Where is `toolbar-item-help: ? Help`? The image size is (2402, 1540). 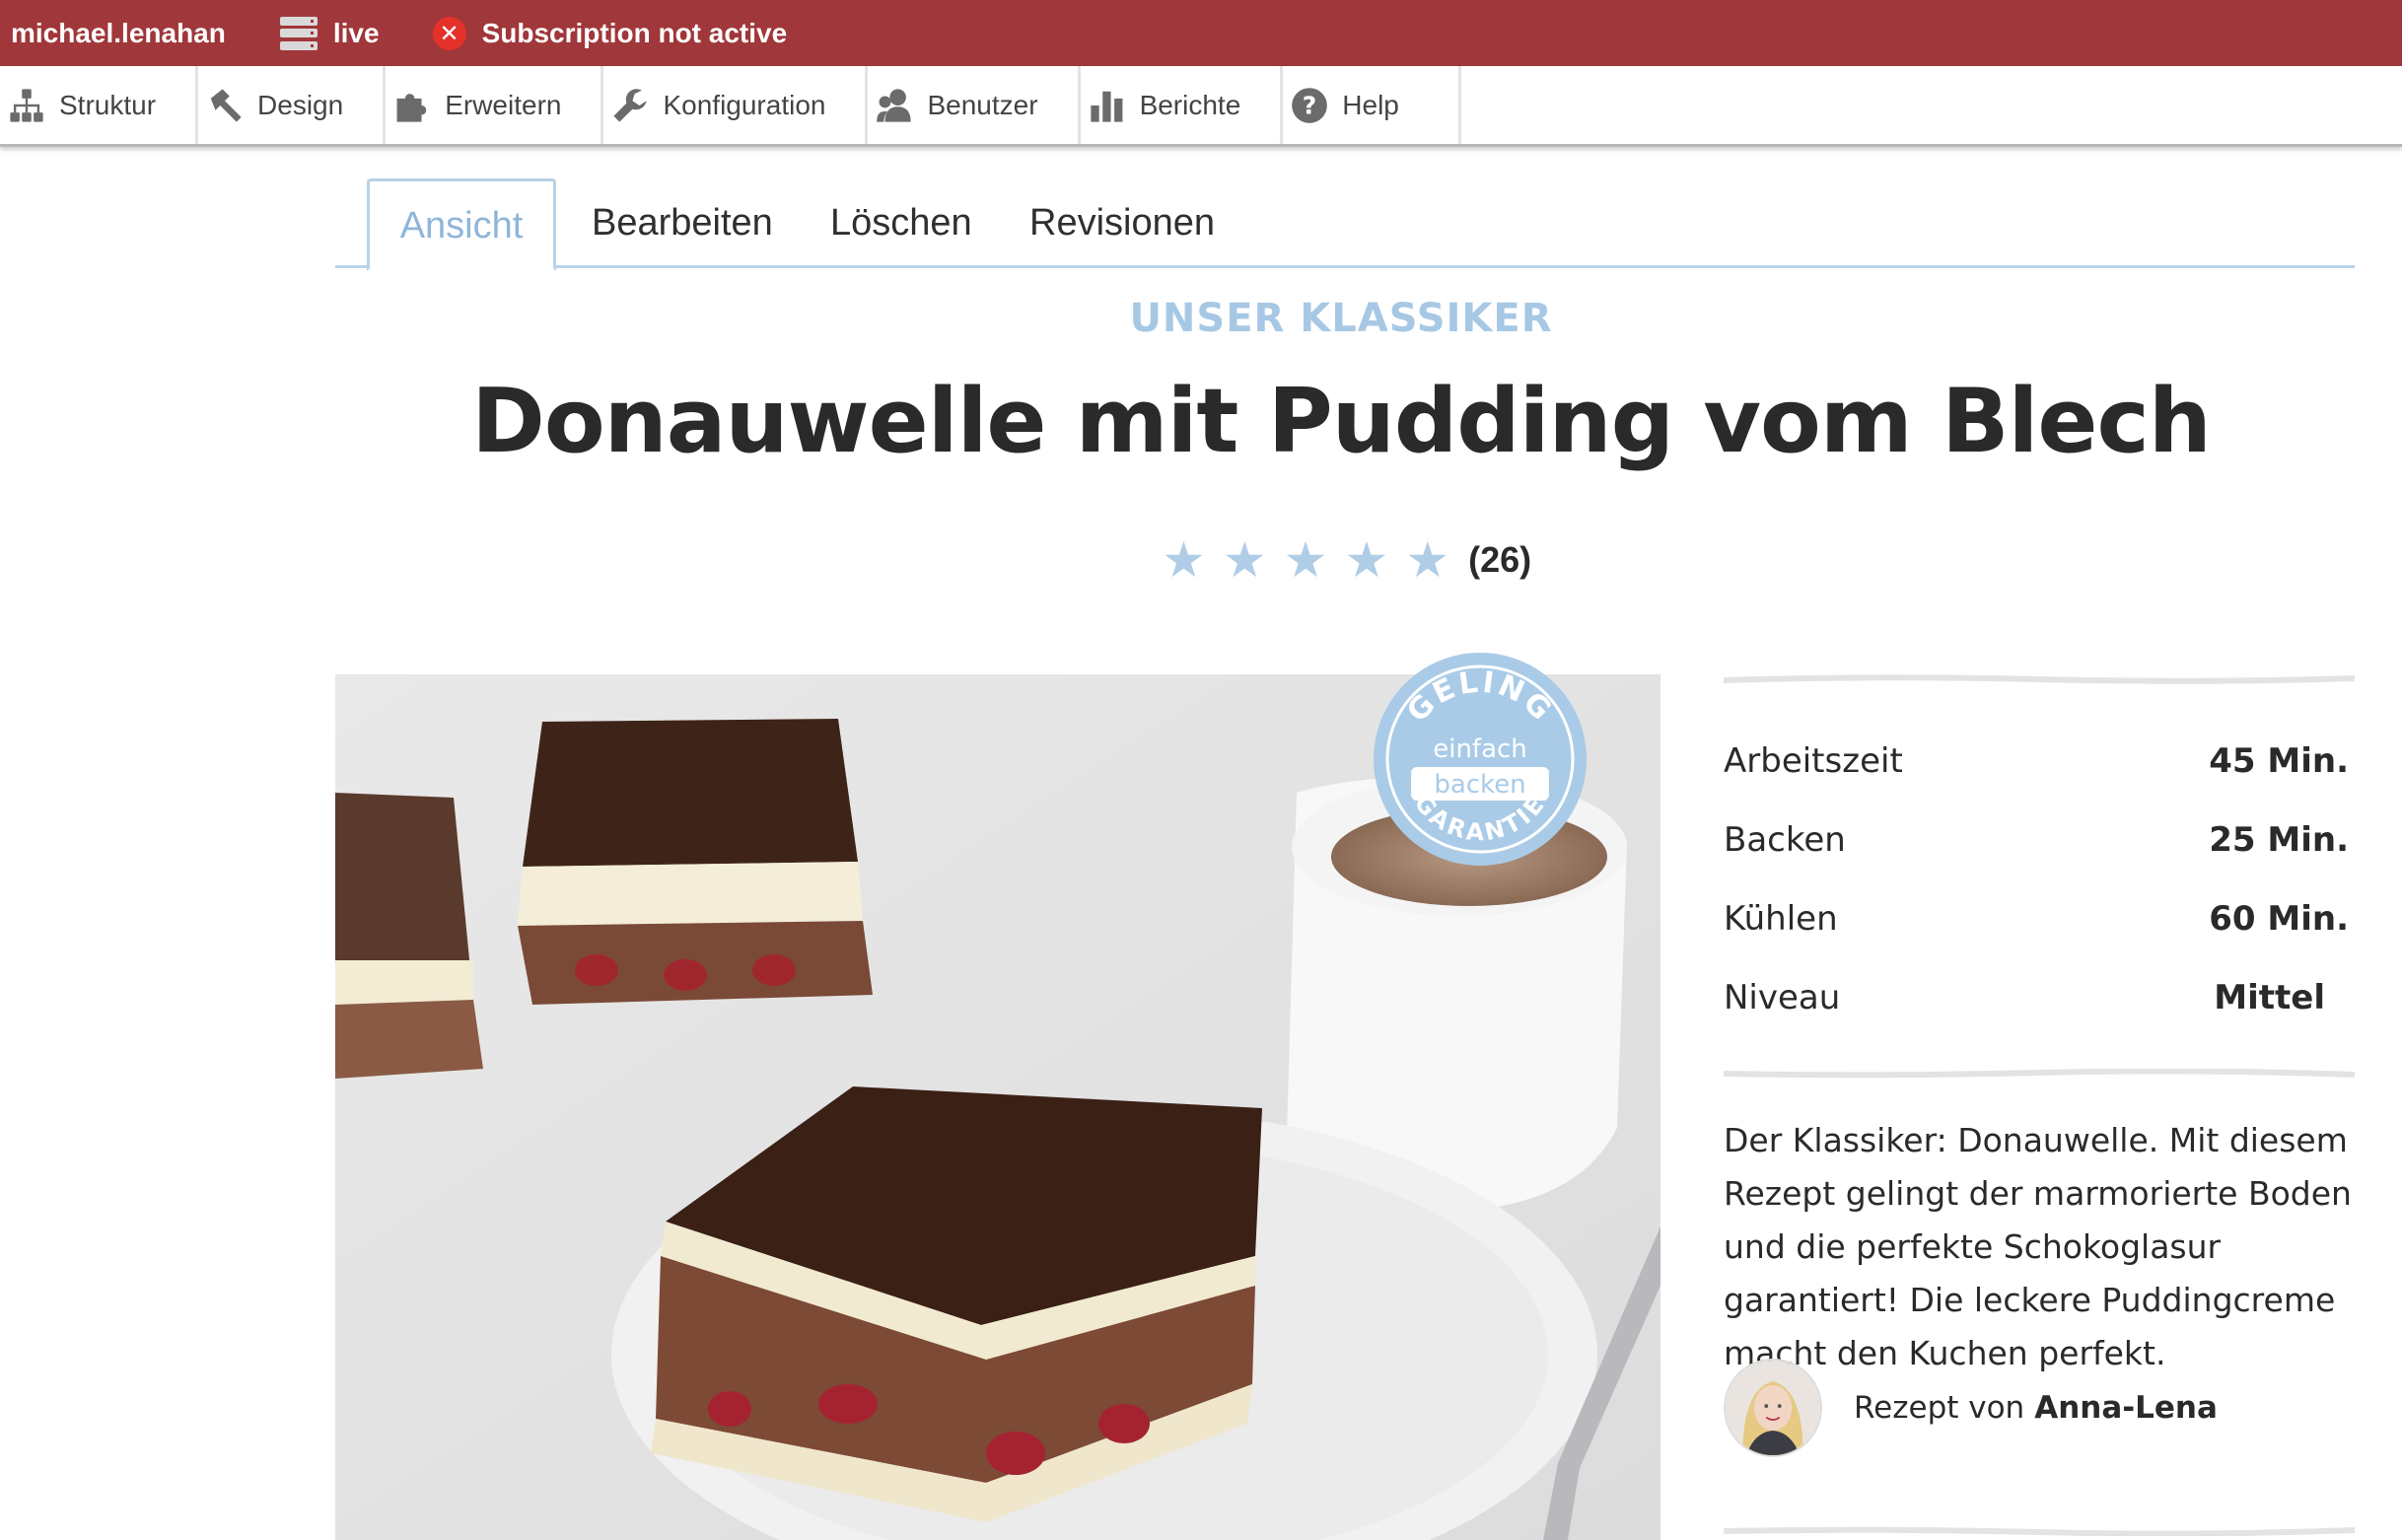
toolbar-item-help: ? Help is located at coordinates (1372, 105).